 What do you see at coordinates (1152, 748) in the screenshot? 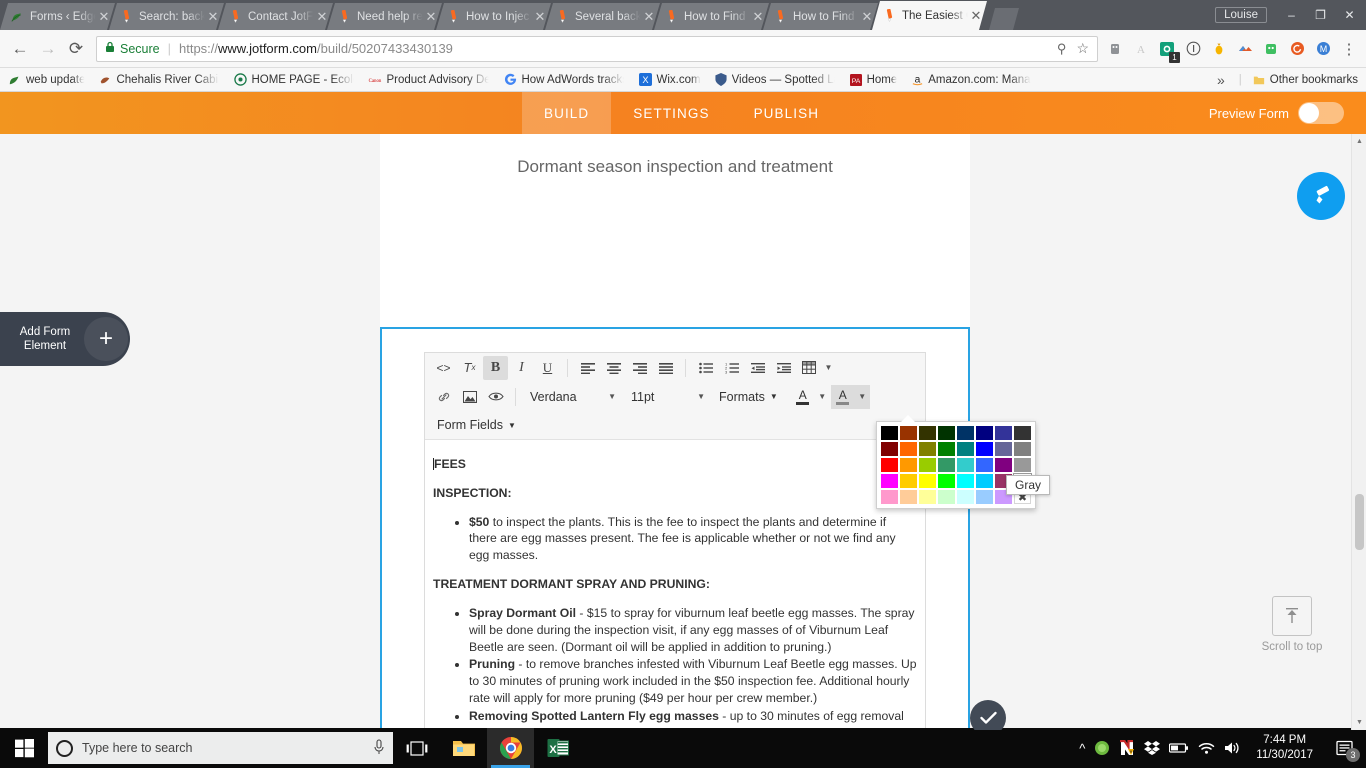
I see `dropbox-icon` at bounding box center [1152, 748].